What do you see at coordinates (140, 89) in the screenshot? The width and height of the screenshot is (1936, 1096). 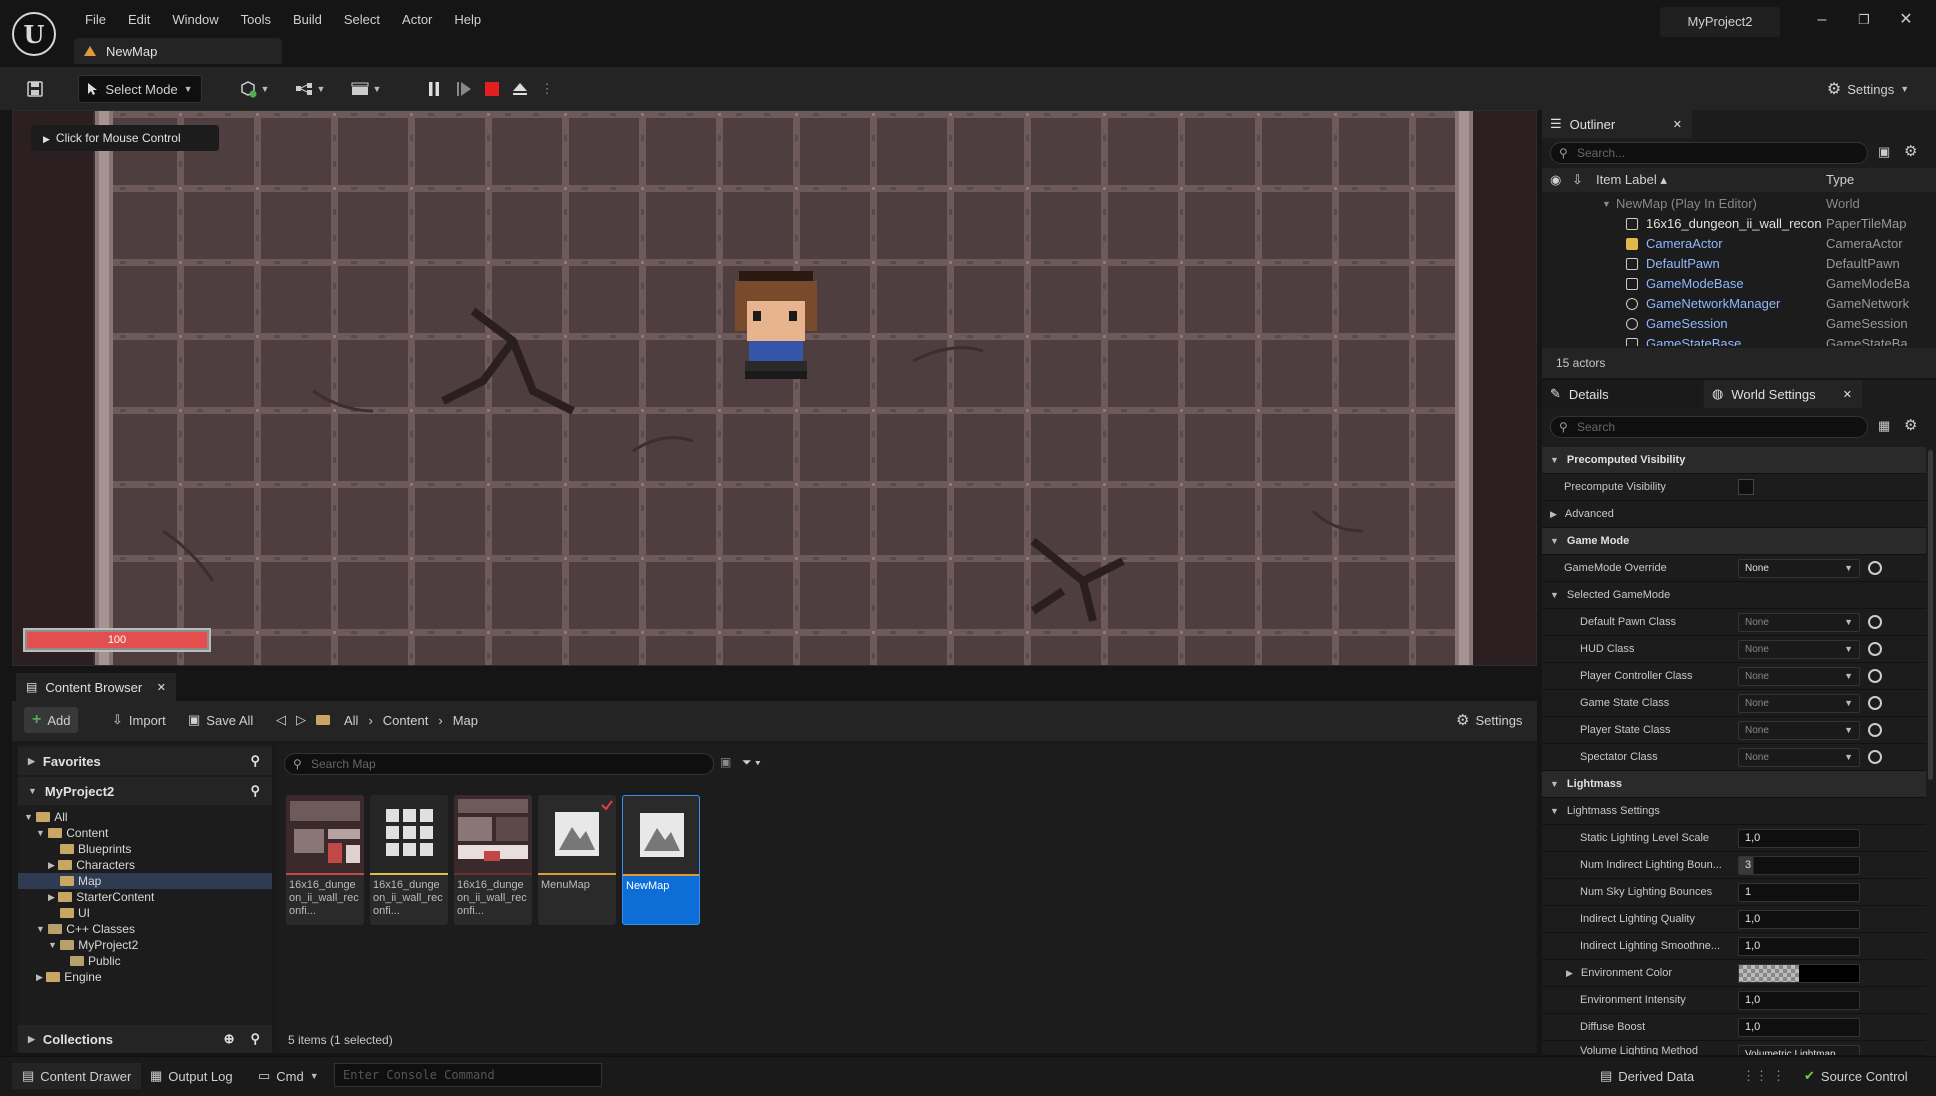 I see `select-mode-dropdown: Select Mode ▼` at bounding box center [140, 89].